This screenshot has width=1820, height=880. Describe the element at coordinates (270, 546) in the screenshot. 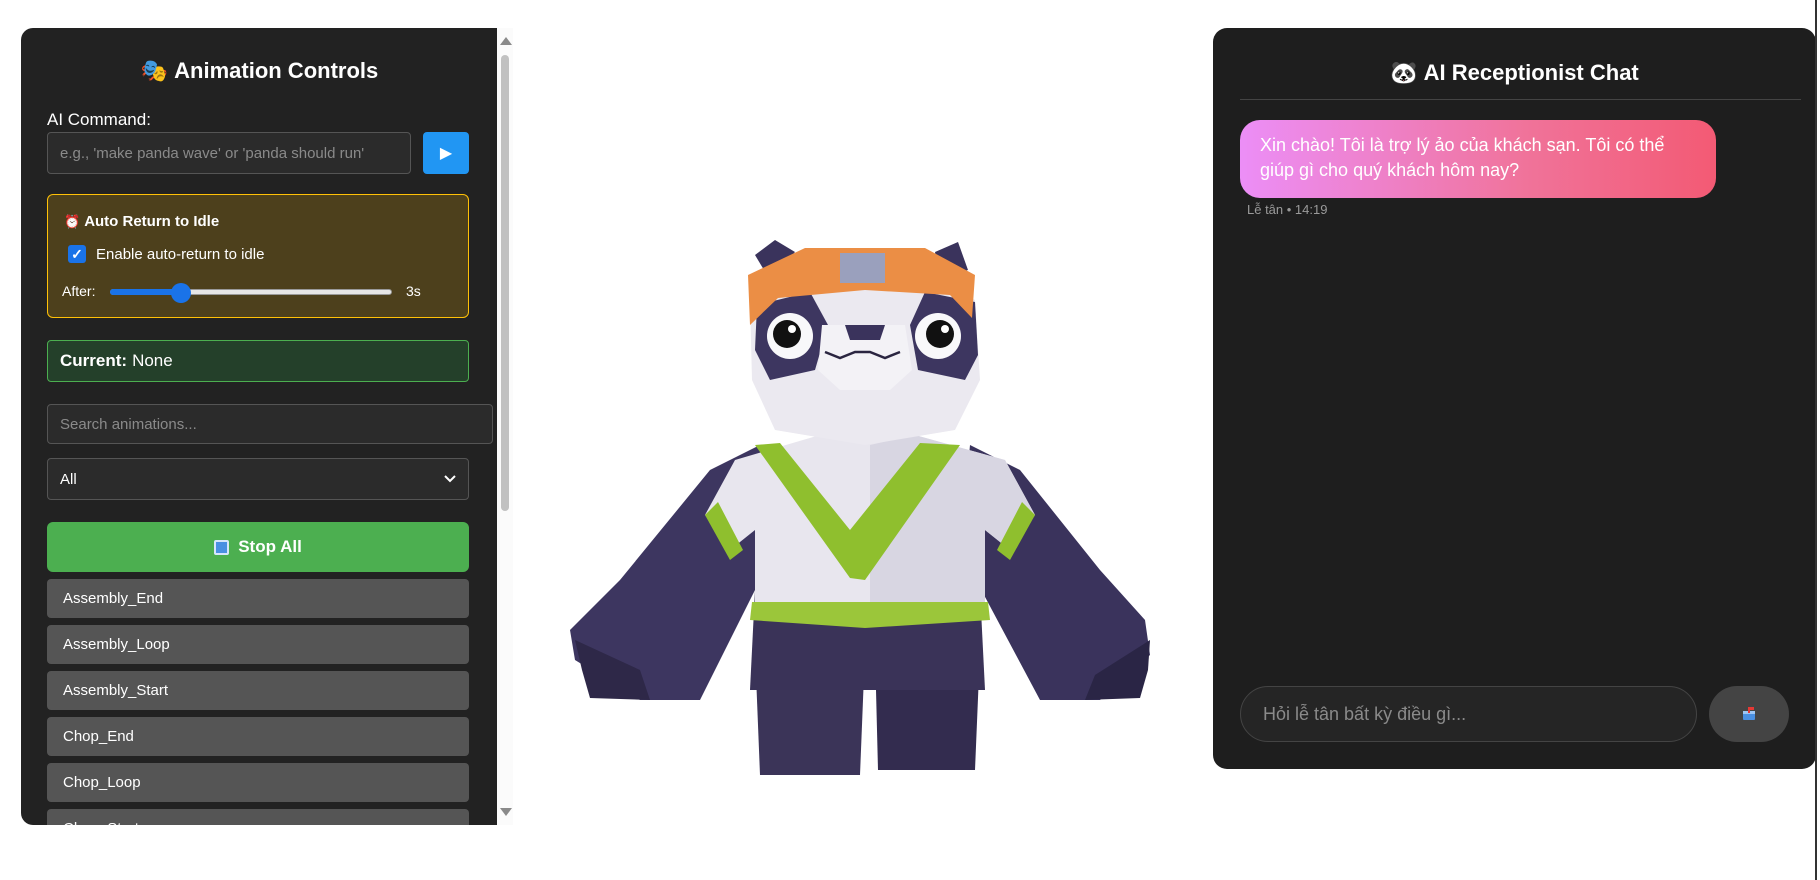

I see `stop-all-label: Stop All` at that location.